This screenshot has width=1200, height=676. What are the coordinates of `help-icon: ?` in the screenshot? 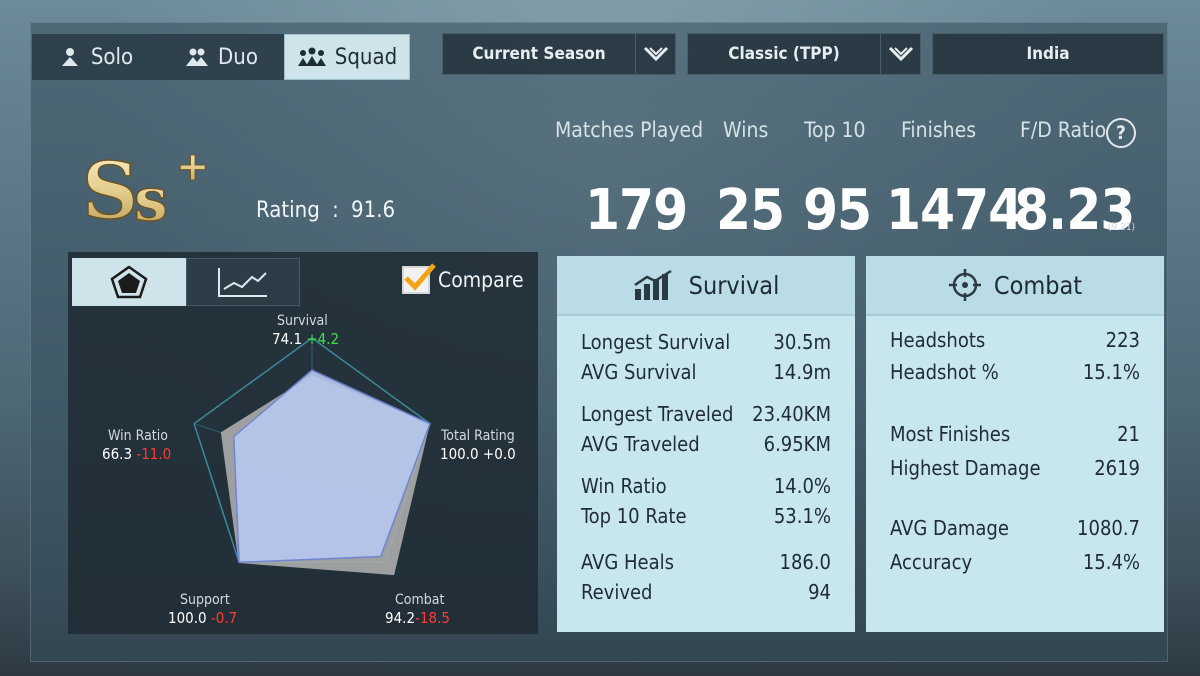 It's located at (1121, 133).